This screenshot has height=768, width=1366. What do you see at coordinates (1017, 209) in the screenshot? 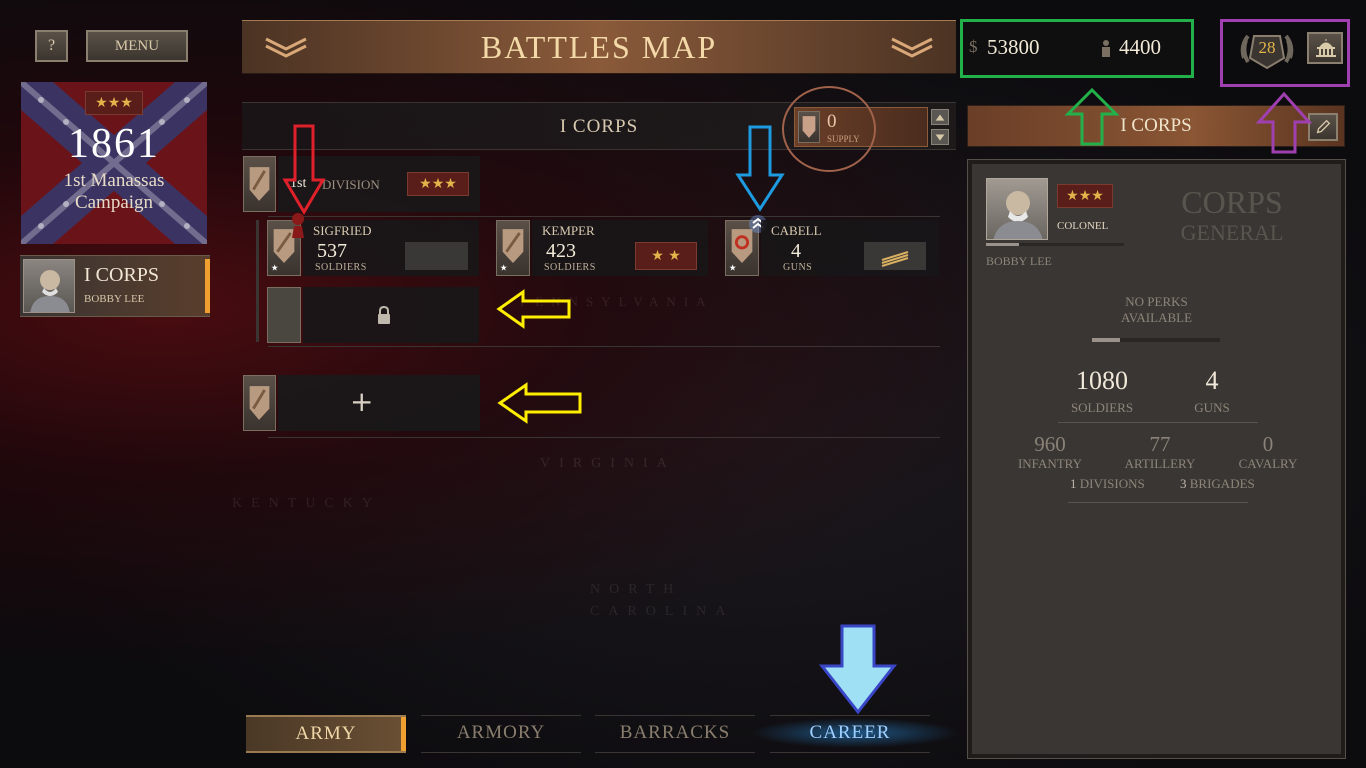
I see `general-portrait` at bounding box center [1017, 209].